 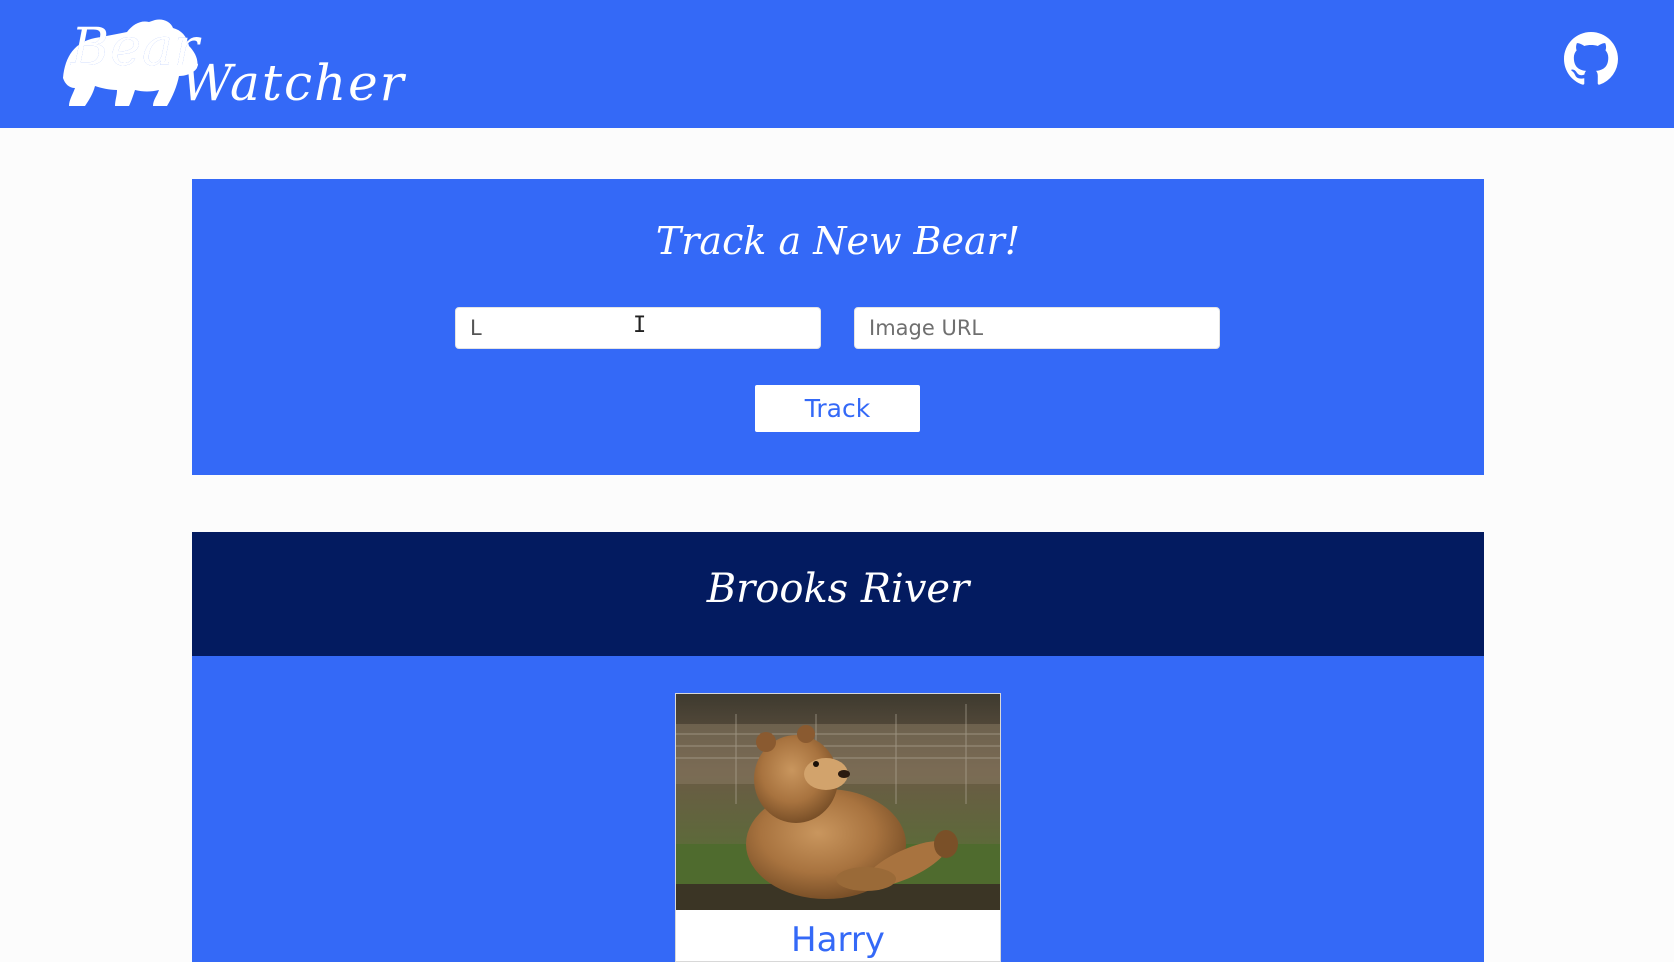 What do you see at coordinates (837, 408) in the screenshot?
I see `track-button: Track` at bounding box center [837, 408].